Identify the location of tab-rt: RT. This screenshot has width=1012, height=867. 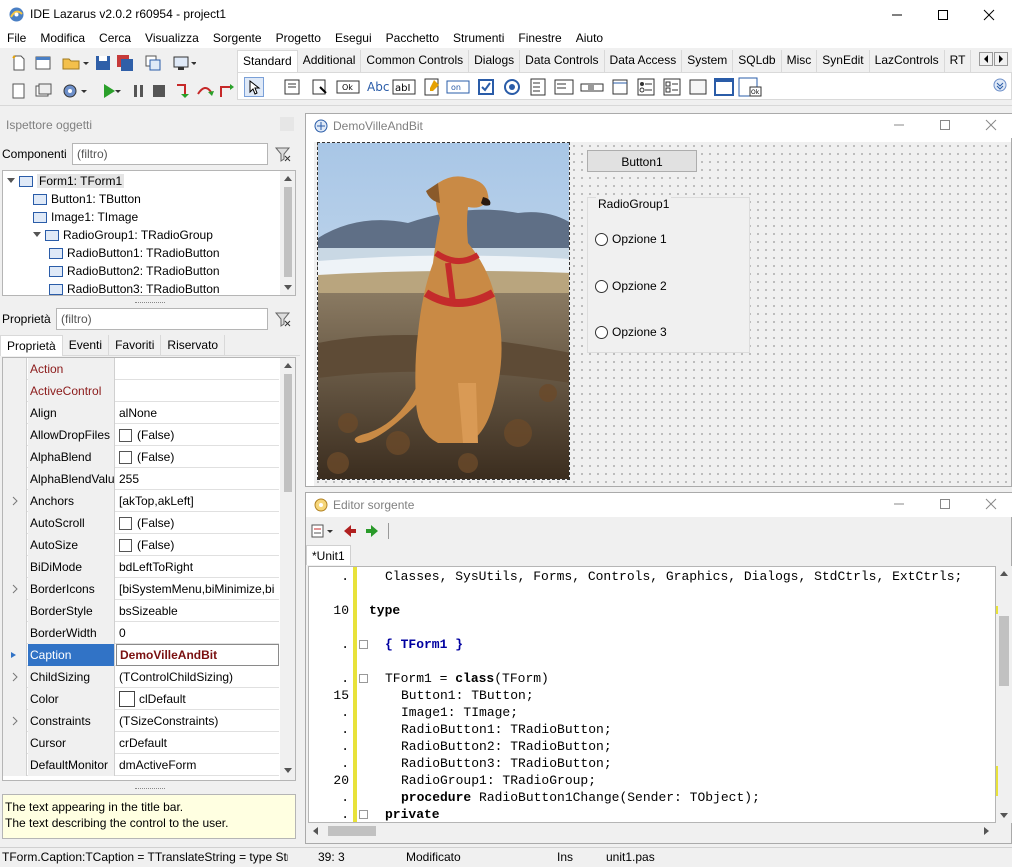
(958, 61).